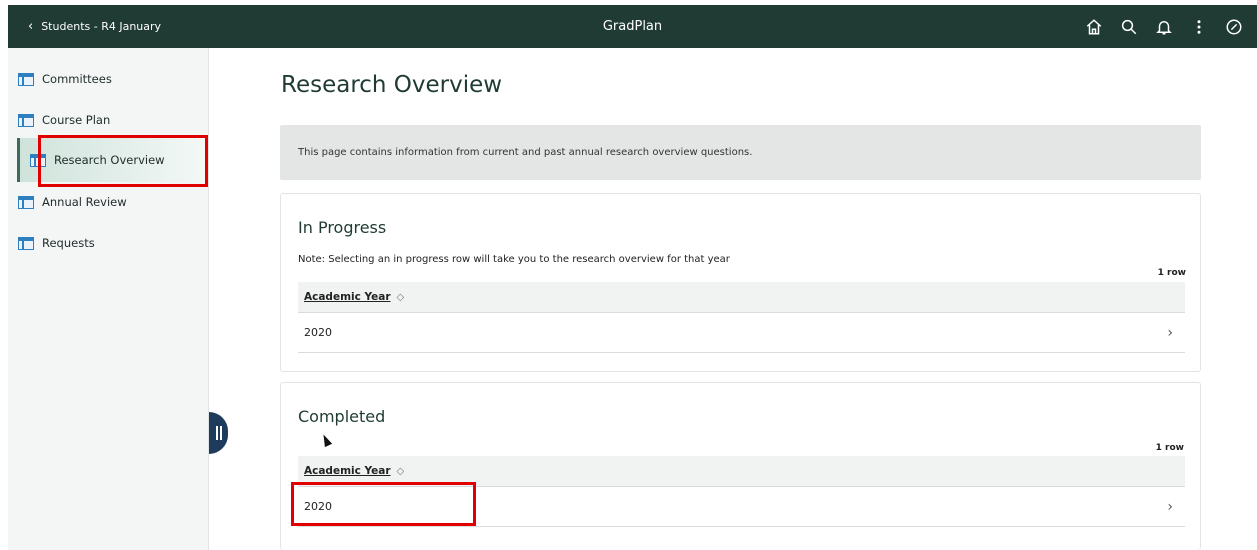 The height and width of the screenshot is (550, 1257). I want to click on sidebar-item-committees: Committees, so click(65, 79).